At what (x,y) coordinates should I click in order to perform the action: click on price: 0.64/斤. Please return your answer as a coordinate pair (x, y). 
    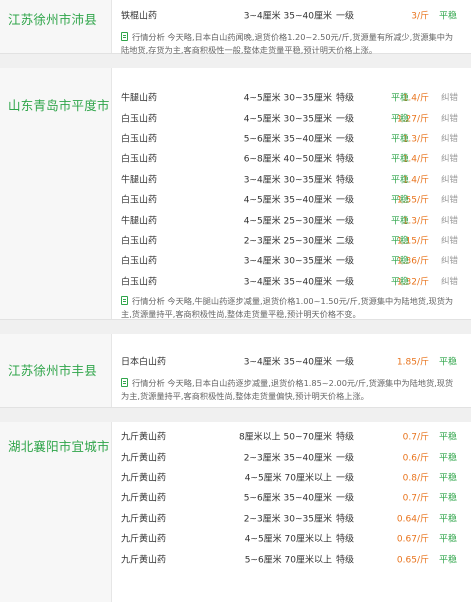
    Looking at the image, I should click on (412, 519).